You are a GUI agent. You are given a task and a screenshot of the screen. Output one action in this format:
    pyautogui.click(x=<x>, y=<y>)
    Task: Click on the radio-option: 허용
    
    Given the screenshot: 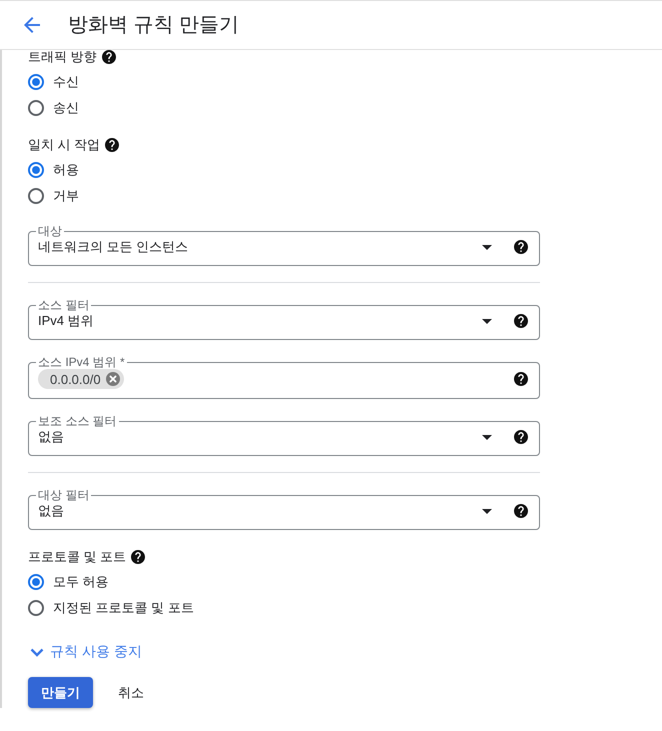 What is the action you would take?
    pyautogui.click(x=53, y=170)
    